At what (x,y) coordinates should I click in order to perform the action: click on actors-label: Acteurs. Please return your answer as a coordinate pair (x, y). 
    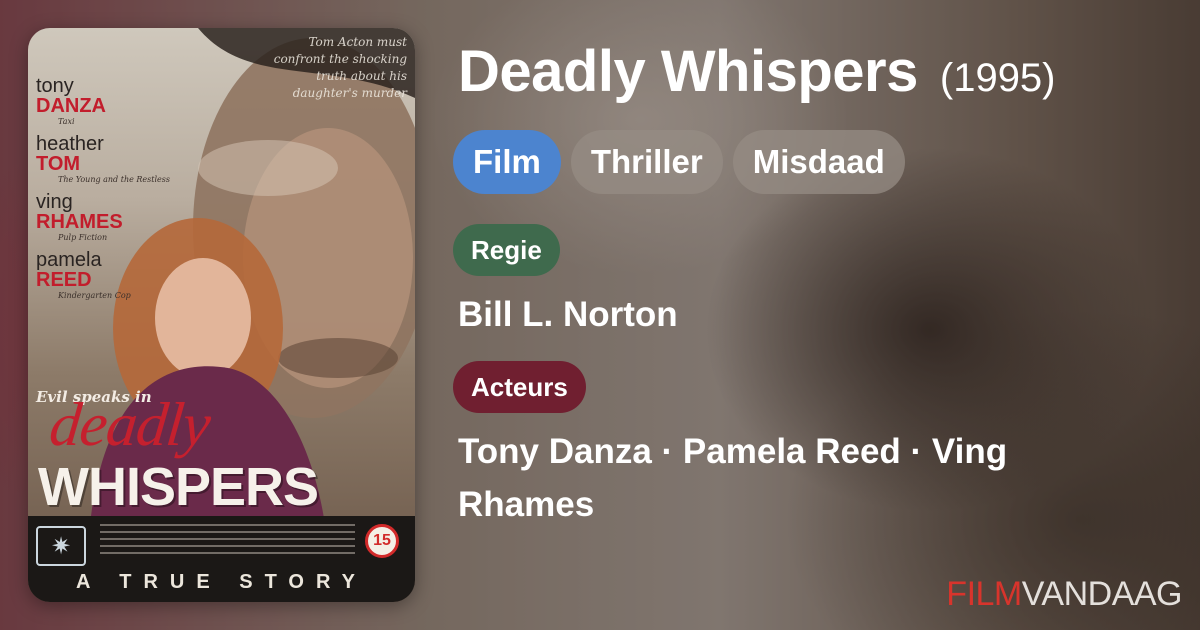
    Looking at the image, I should click on (519, 387).